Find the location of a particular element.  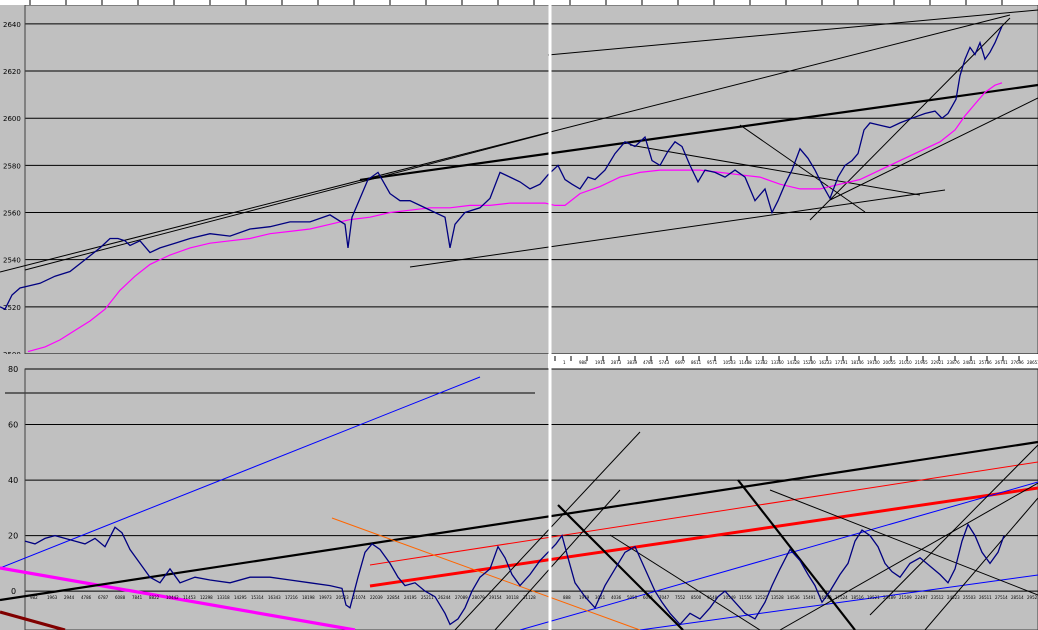

mid-x-tick-label: 28651 is located at coordinates (1032, 362).